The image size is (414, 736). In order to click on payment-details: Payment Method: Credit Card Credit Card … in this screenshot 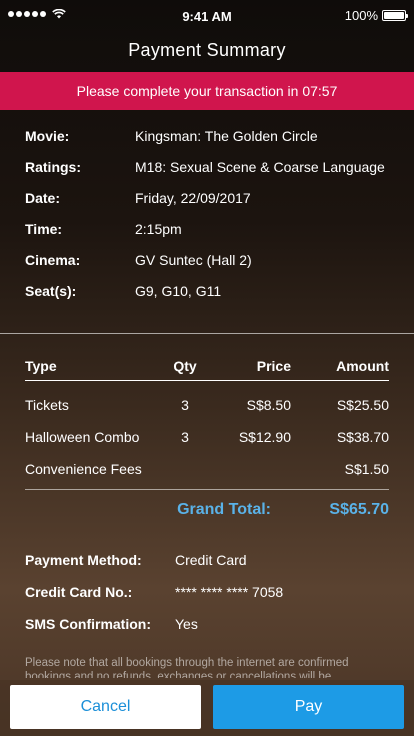, I will do `click(210, 600)`.